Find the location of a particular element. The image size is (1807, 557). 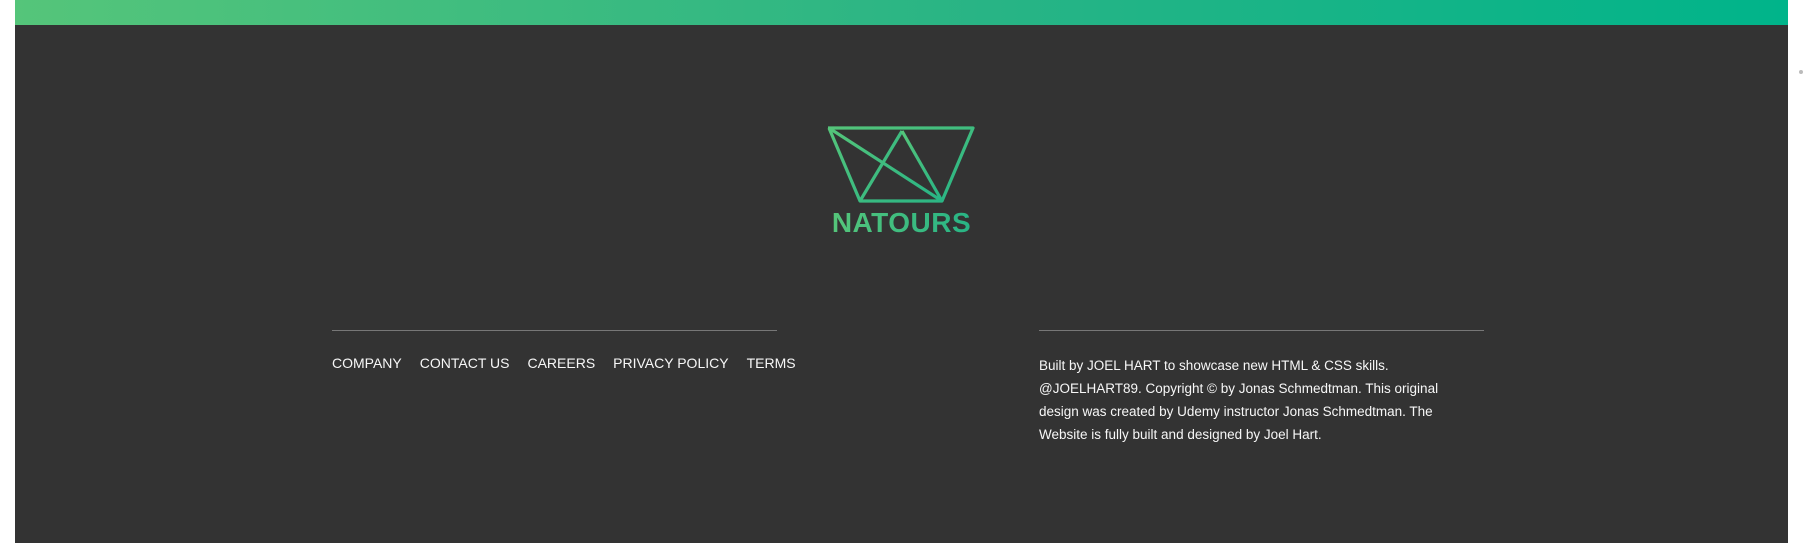

brand-name: NATOURS is located at coordinates (901, 222).